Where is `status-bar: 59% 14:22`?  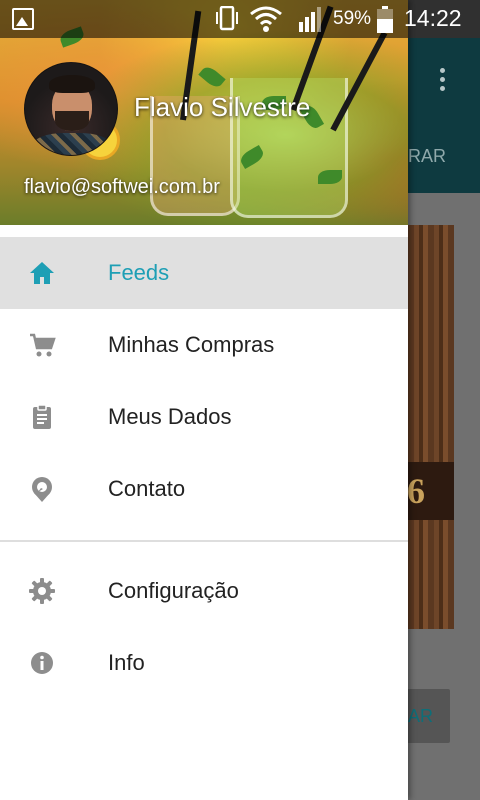 status-bar: 59% 14:22 is located at coordinates (240, 19).